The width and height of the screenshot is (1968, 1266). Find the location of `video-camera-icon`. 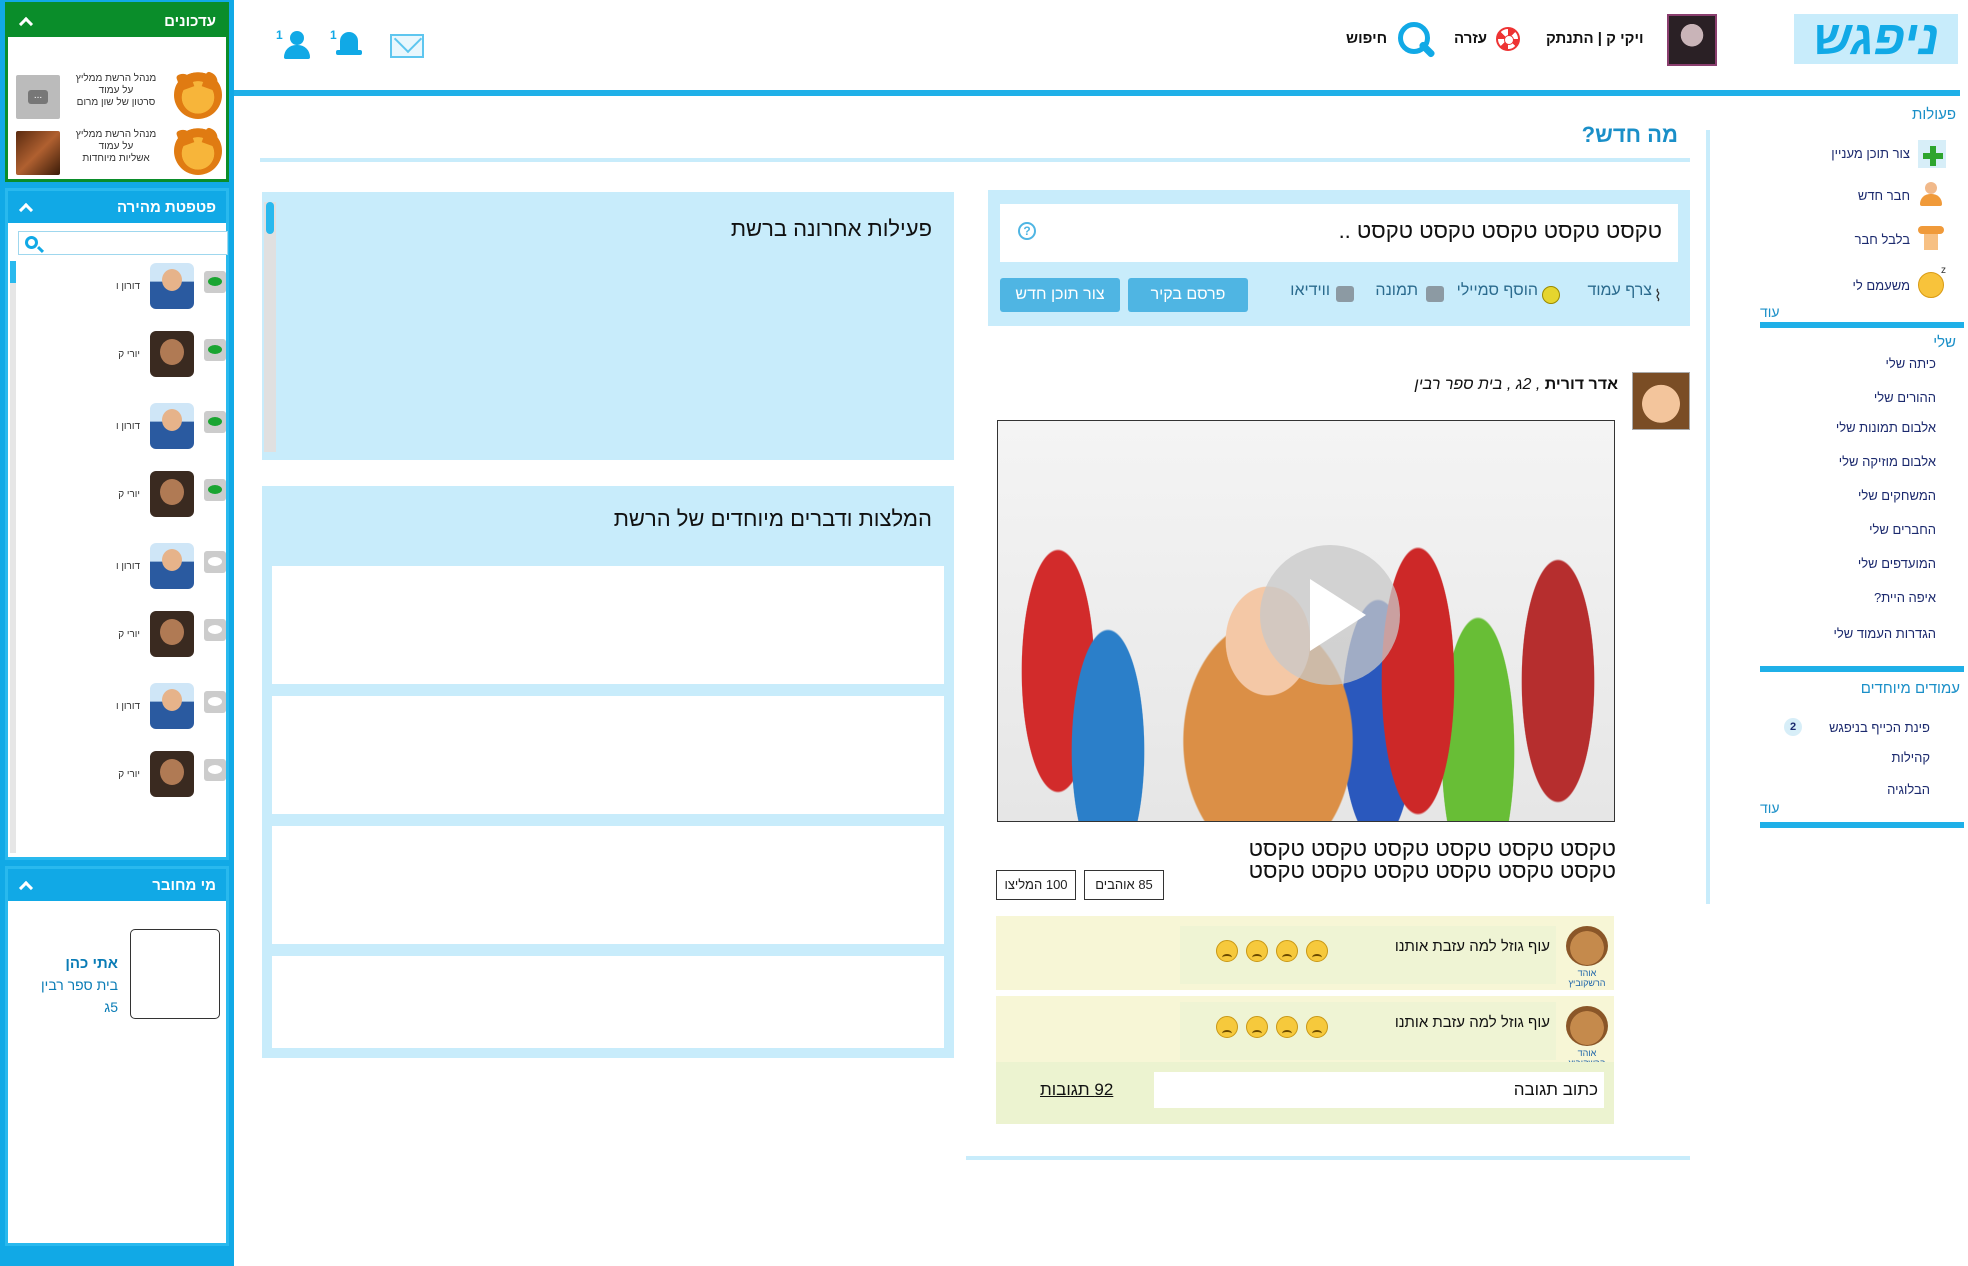

video-camera-icon is located at coordinates (1345, 294).